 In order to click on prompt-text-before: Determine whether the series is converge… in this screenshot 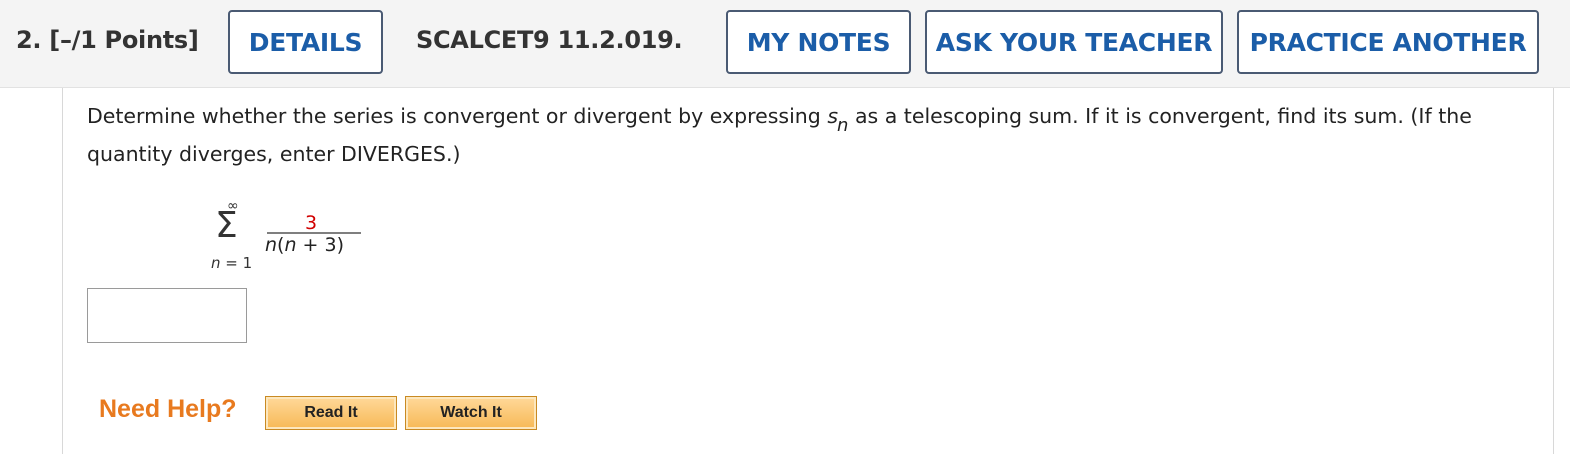, I will do `click(457, 116)`.